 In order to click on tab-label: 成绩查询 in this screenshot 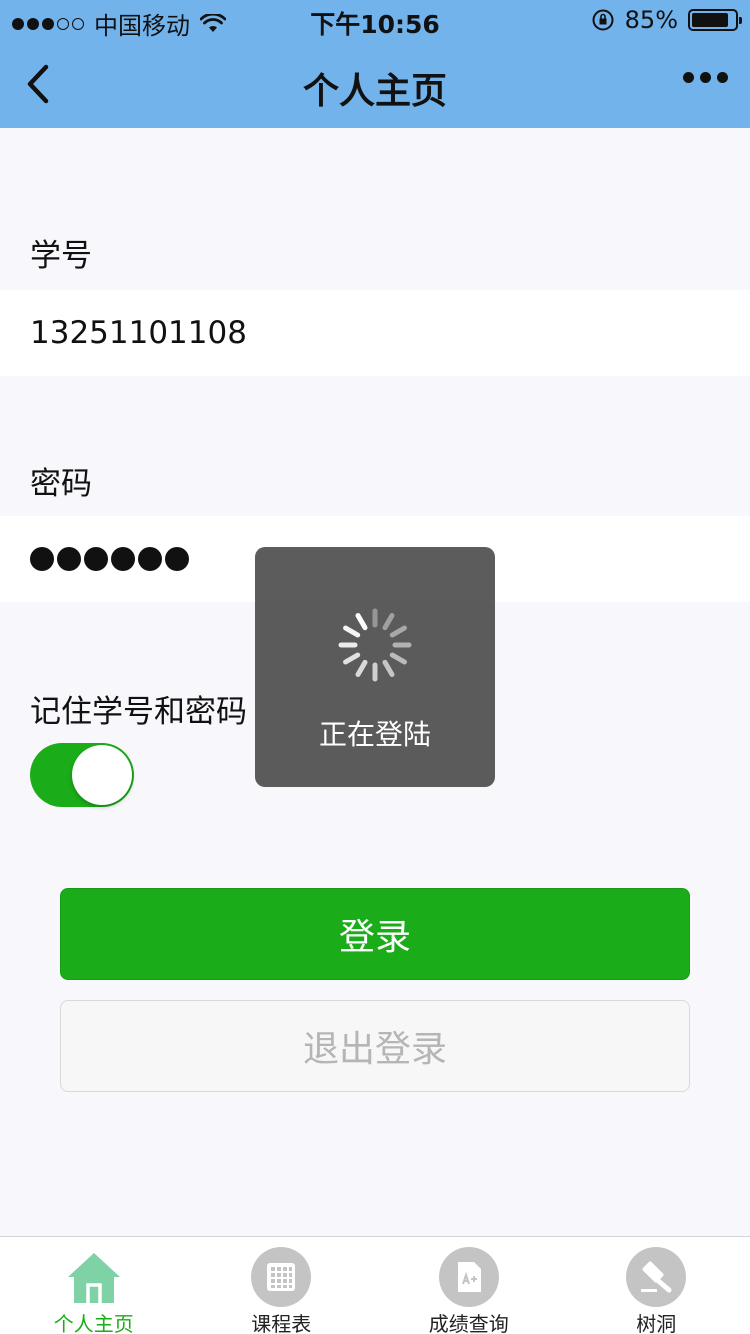, I will do `click(468, 1323)`.